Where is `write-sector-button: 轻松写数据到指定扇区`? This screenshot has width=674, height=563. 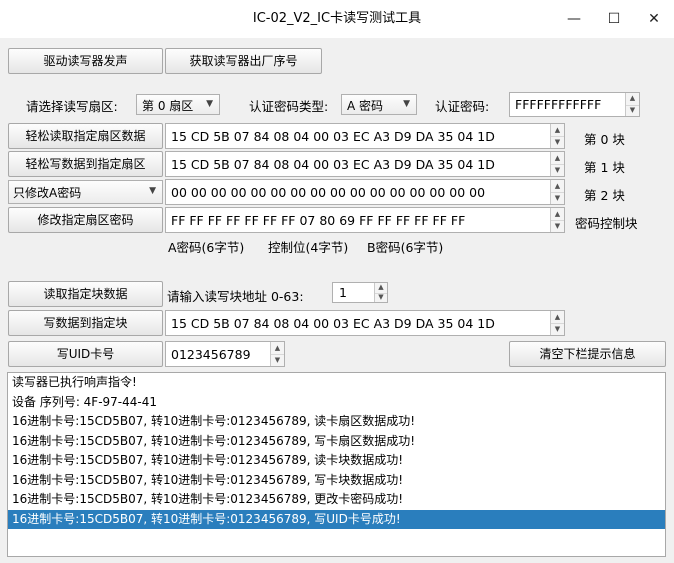
write-sector-button: 轻松写数据到指定扇区 is located at coordinates (85, 164).